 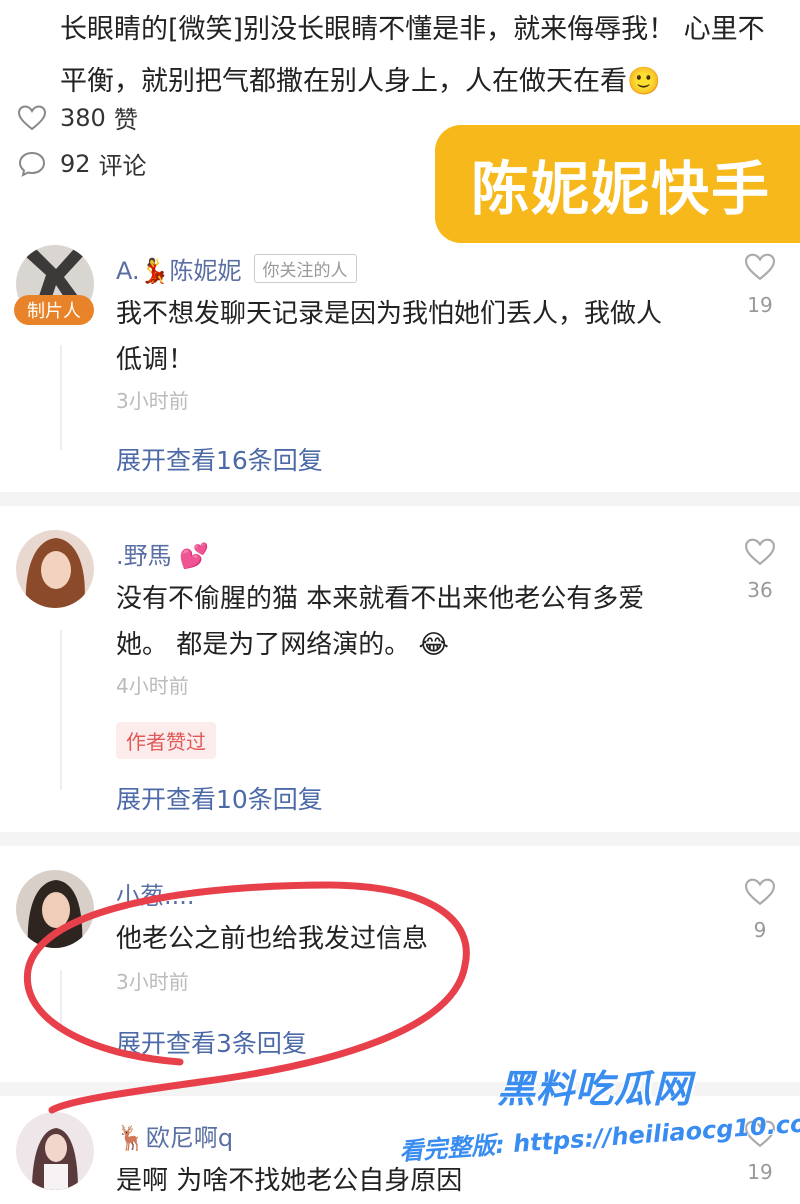 I want to click on comment-text: 他老公之前也给我发过信息, so click(x=416, y=939).